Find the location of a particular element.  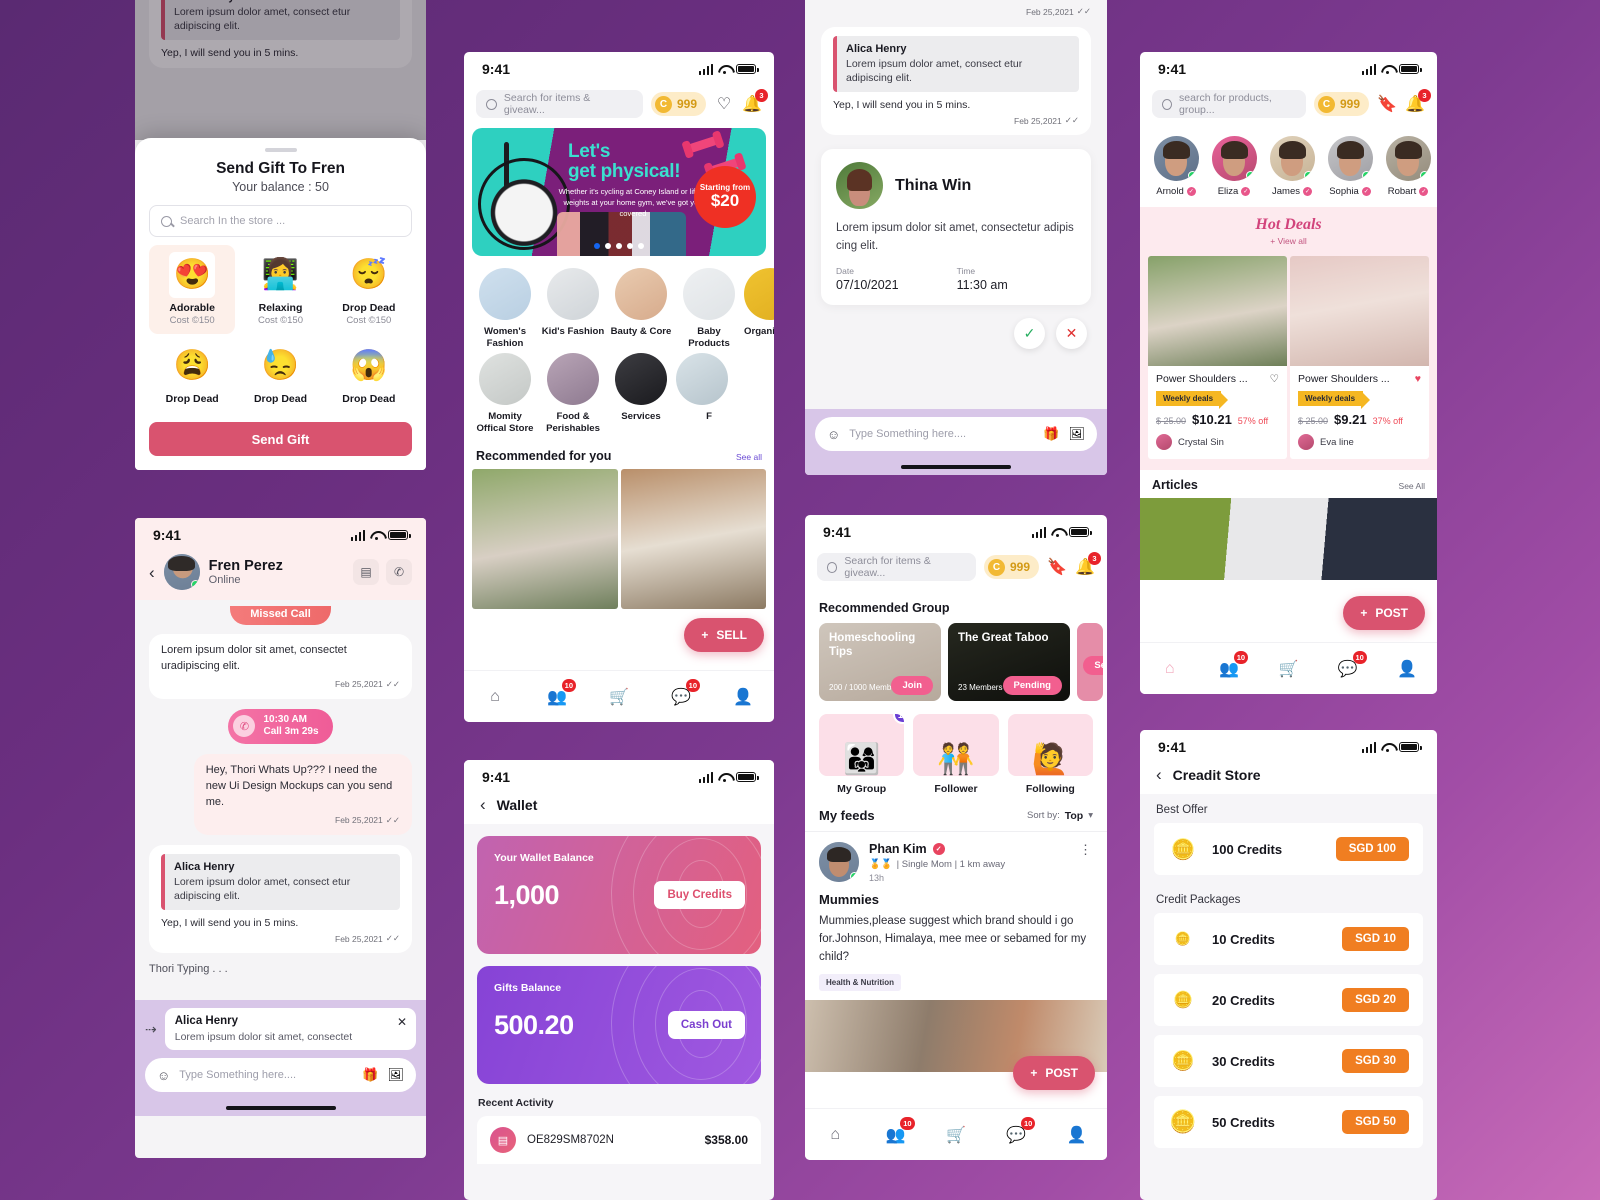

group-card: The Great Taboo 23 Members Pending is located at coordinates (1009, 662).